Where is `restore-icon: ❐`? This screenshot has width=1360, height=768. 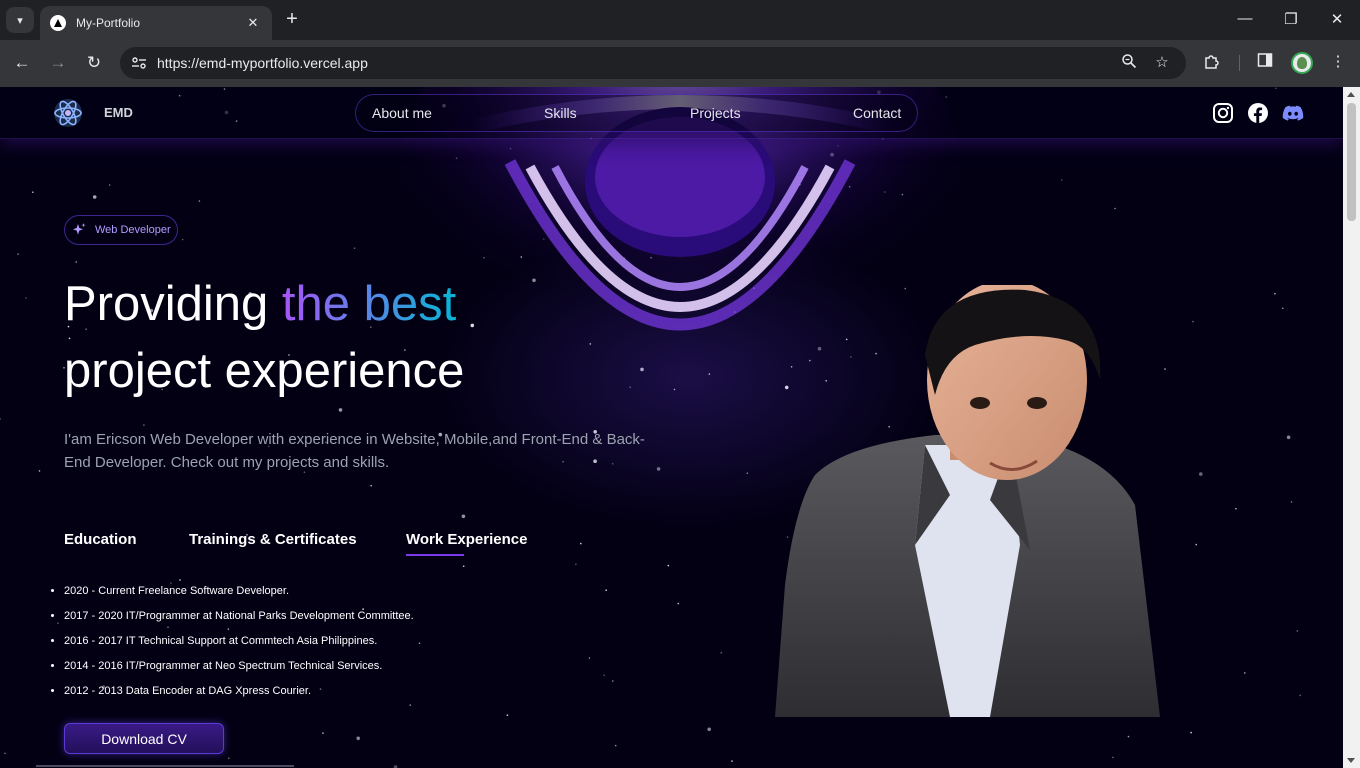
restore-icon: ❐ is located at coordinates (1291, 19).